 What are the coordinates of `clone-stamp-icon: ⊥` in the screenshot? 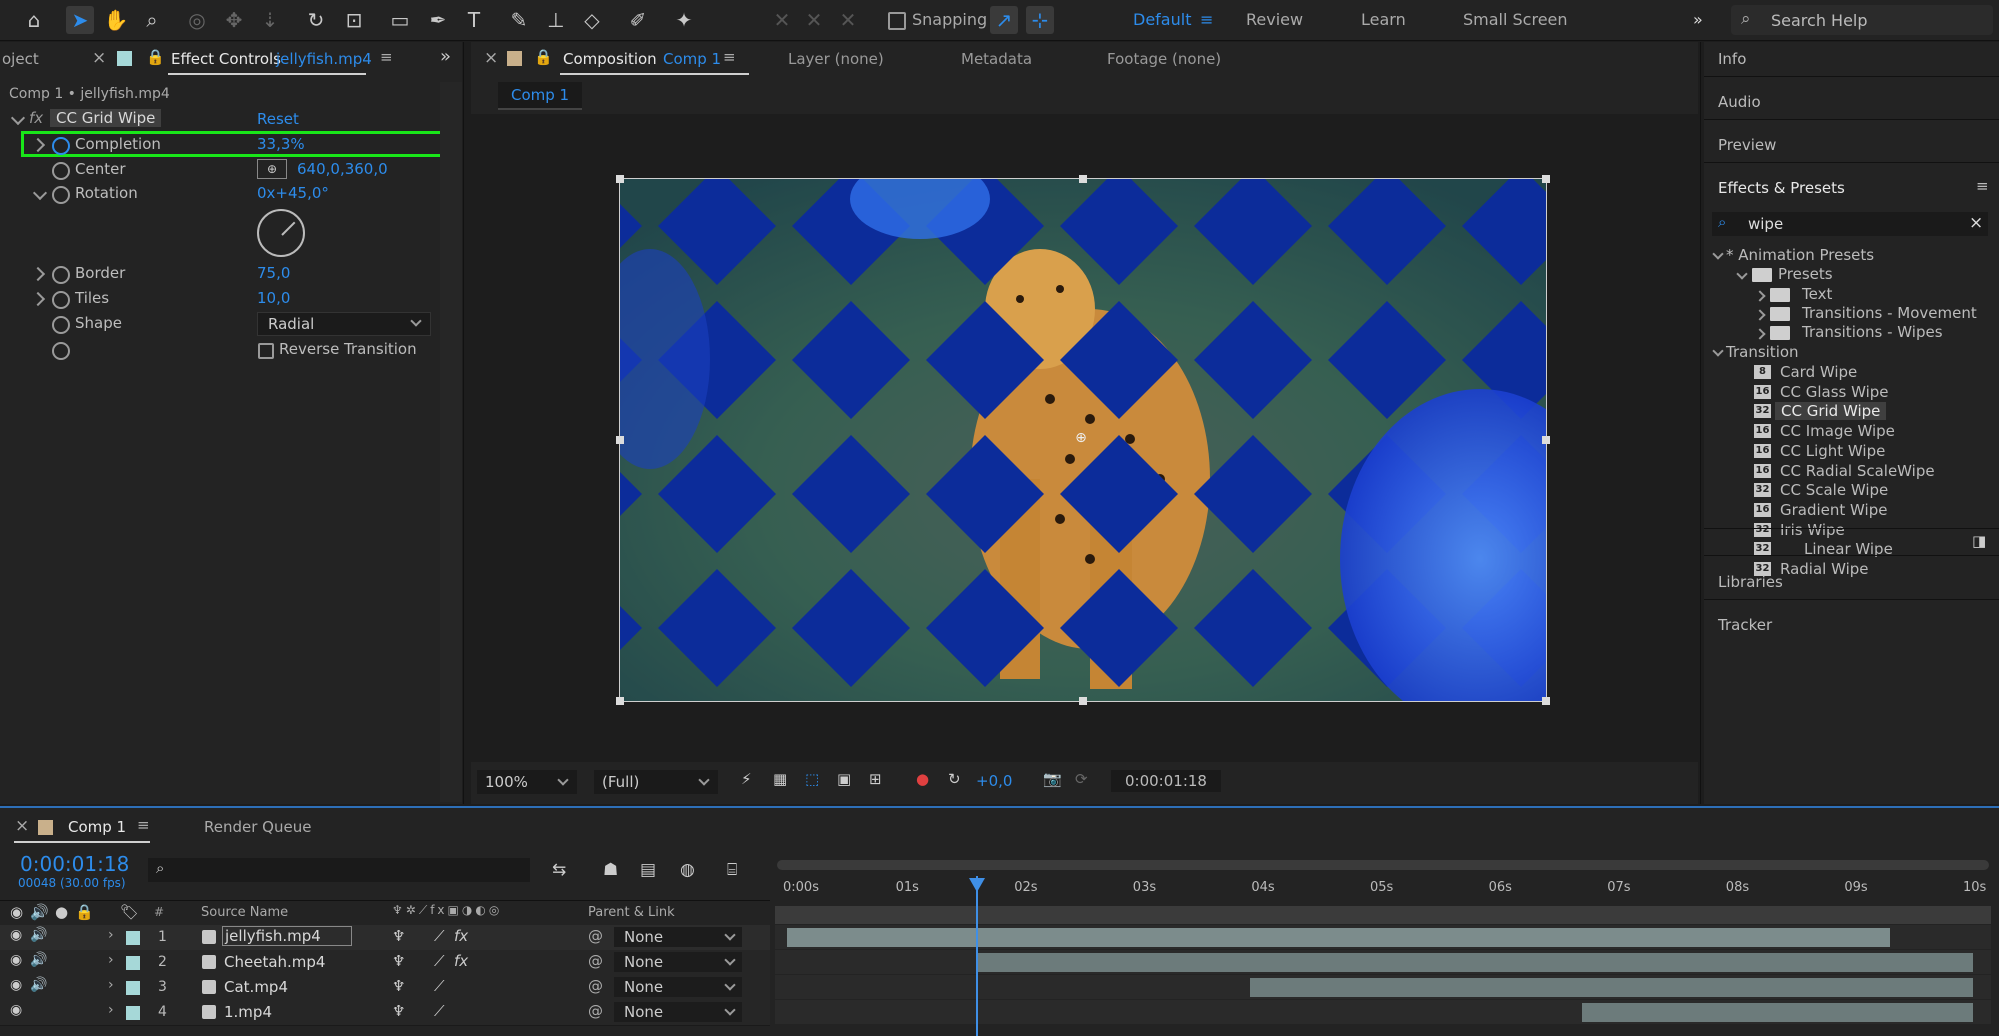 It's located at (556, 20).